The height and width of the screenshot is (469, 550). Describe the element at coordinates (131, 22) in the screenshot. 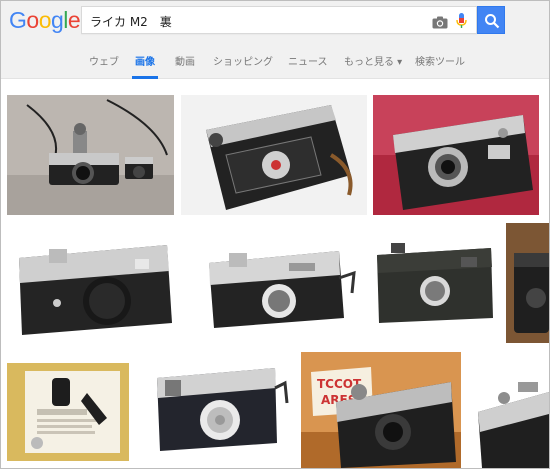

I see `search-query-text: ライカ M2 裏` at that location.